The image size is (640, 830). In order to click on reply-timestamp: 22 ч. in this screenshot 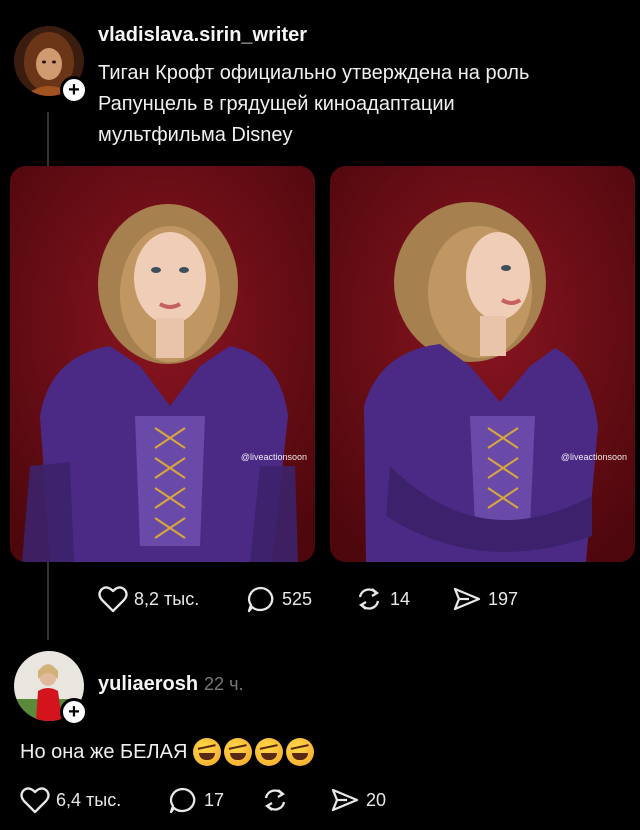, I will do `click(224, 684)`.